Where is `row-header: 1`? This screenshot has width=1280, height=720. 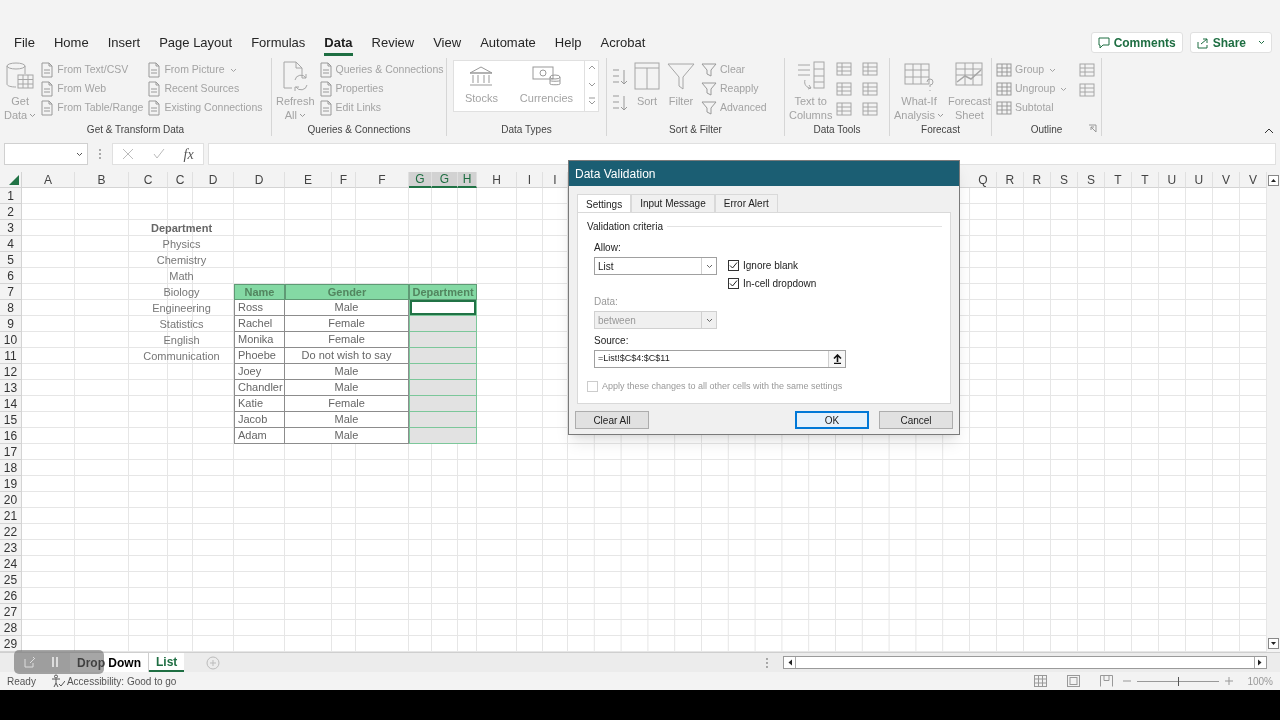
row-header: 1 is located at coordinates (11, 196).